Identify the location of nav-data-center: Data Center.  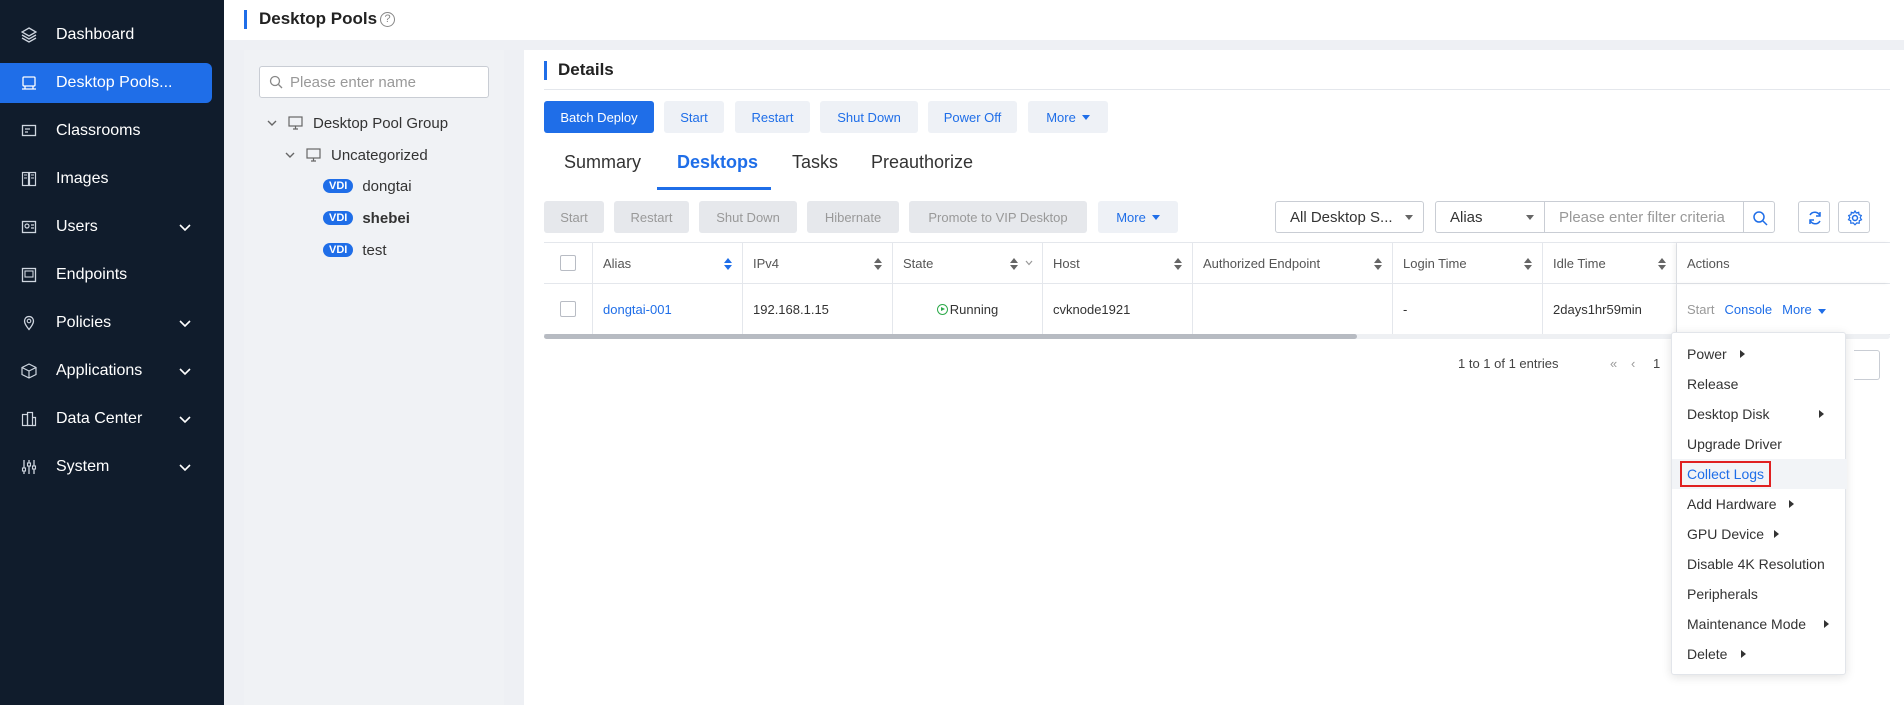
(112, 419).